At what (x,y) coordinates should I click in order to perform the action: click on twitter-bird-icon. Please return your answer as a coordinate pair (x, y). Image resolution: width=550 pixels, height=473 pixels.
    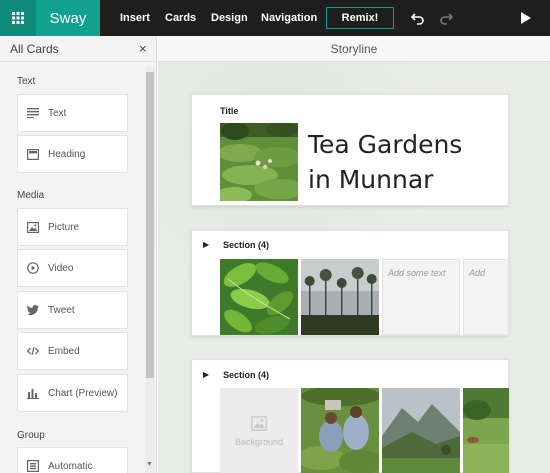
    Looking at the image, I should click on (33, 310).